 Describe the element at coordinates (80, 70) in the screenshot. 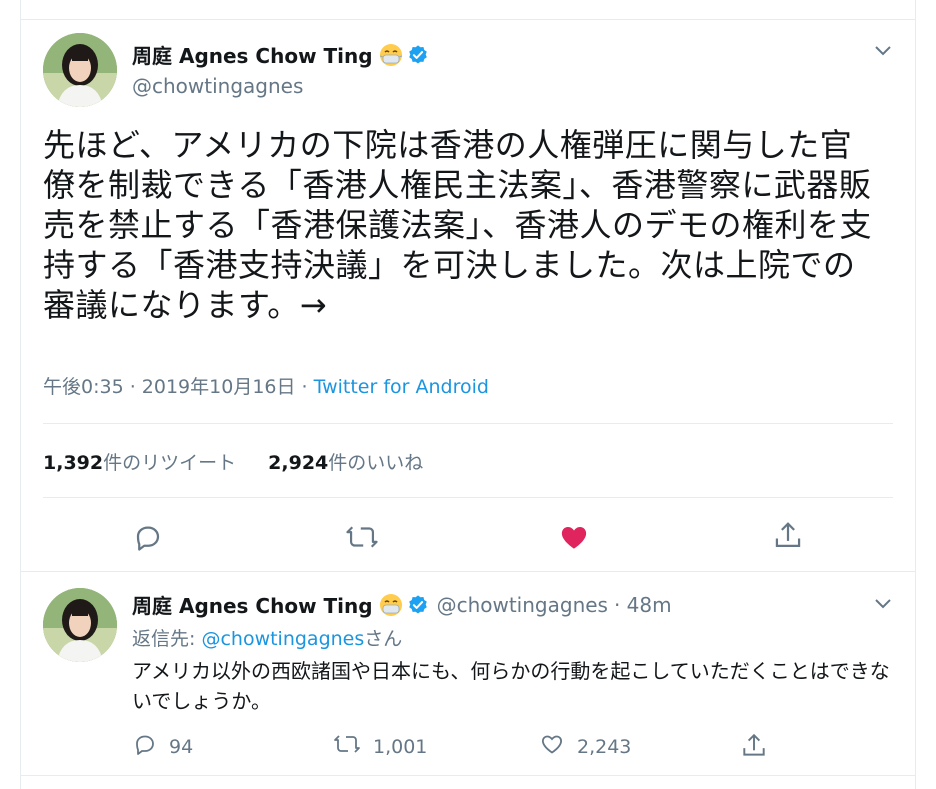

I see `avatar` at that location.